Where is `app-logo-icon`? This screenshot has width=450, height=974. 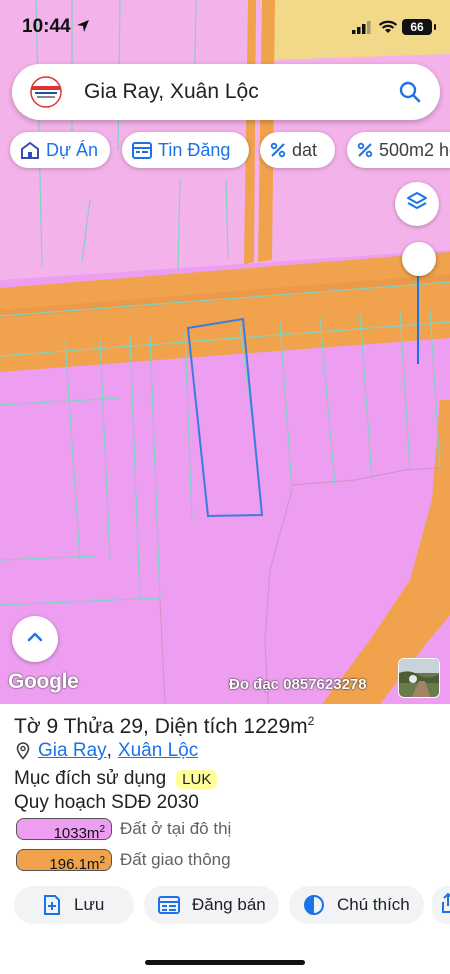 app-logo-icon is located at coordinates (46, 92).